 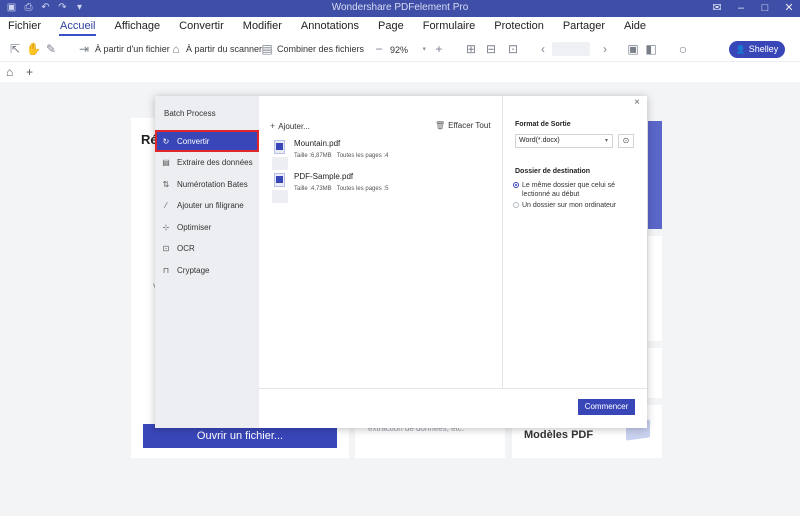 I want to click on sidebar-item-optimiser: ⊹ Optimiser, so click(x=207, y=227).